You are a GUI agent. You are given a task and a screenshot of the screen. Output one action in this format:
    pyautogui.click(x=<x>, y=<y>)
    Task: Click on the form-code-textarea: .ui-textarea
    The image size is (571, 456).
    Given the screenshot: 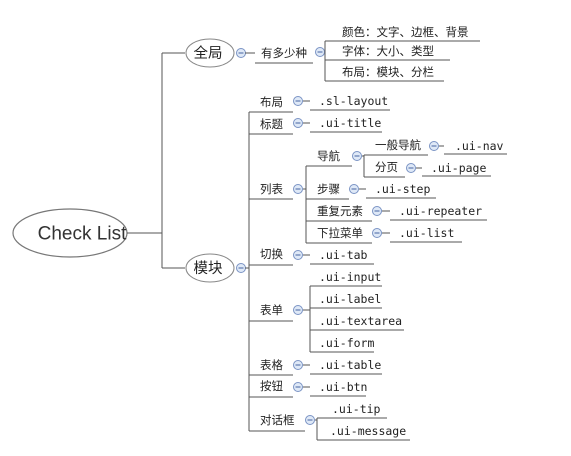 What is the action you would take?
    pyautogui.click(x=360, y=321)
    